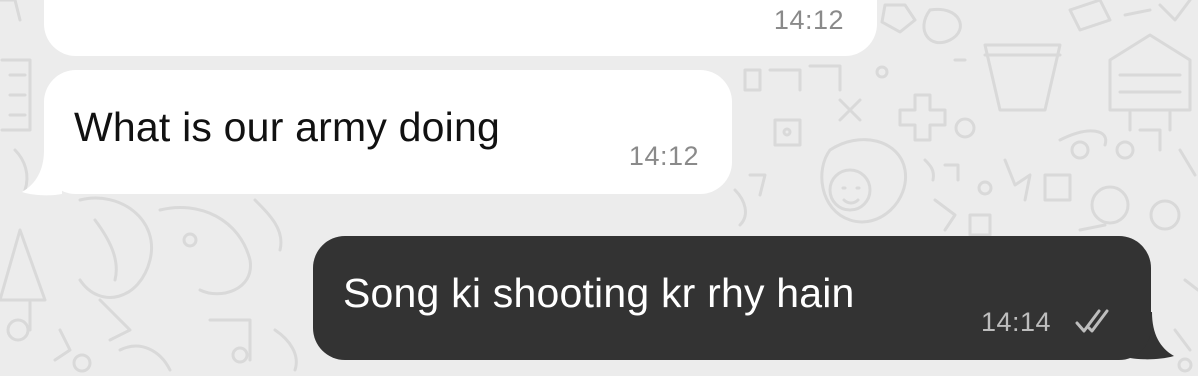 The image size is (1198, 376). I want to click on message-timestamp: 14:14, so click(1016, 322).